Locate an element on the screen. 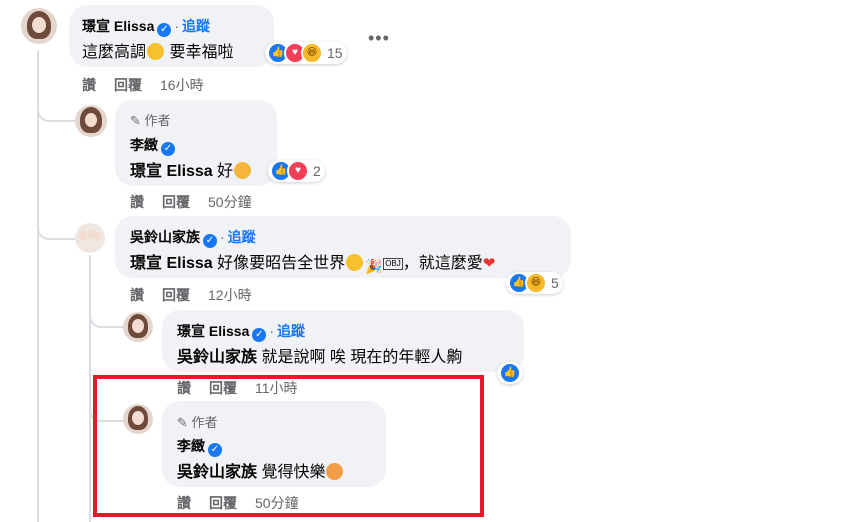 The image size is (849, 522). reaction-summary: 👍 😆 5 is located at coordinates (534, 283).